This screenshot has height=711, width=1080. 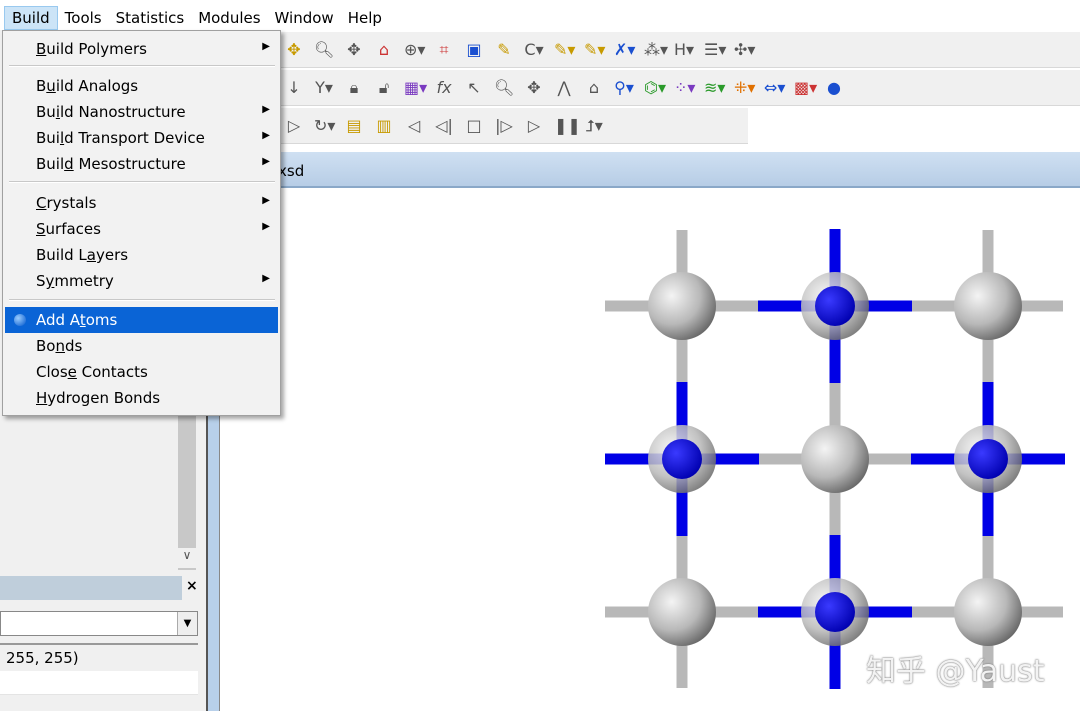 I want to click on menu-help: Help, so click(x=365, y=18).